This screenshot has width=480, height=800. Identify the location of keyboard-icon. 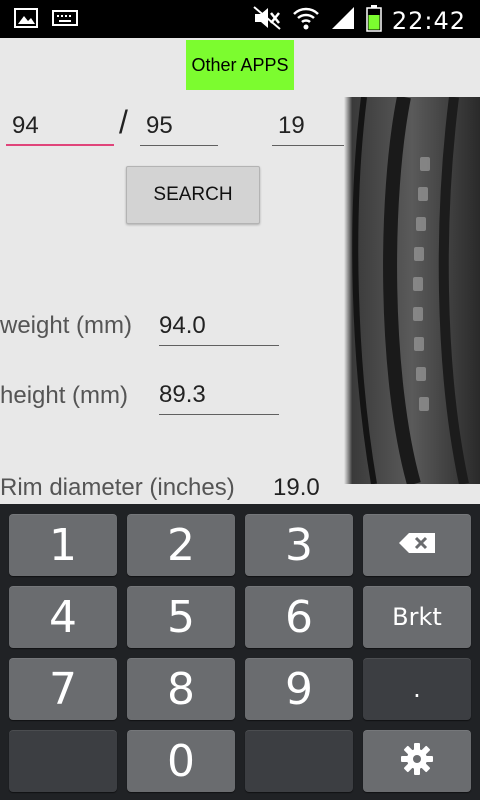
(65, 20).